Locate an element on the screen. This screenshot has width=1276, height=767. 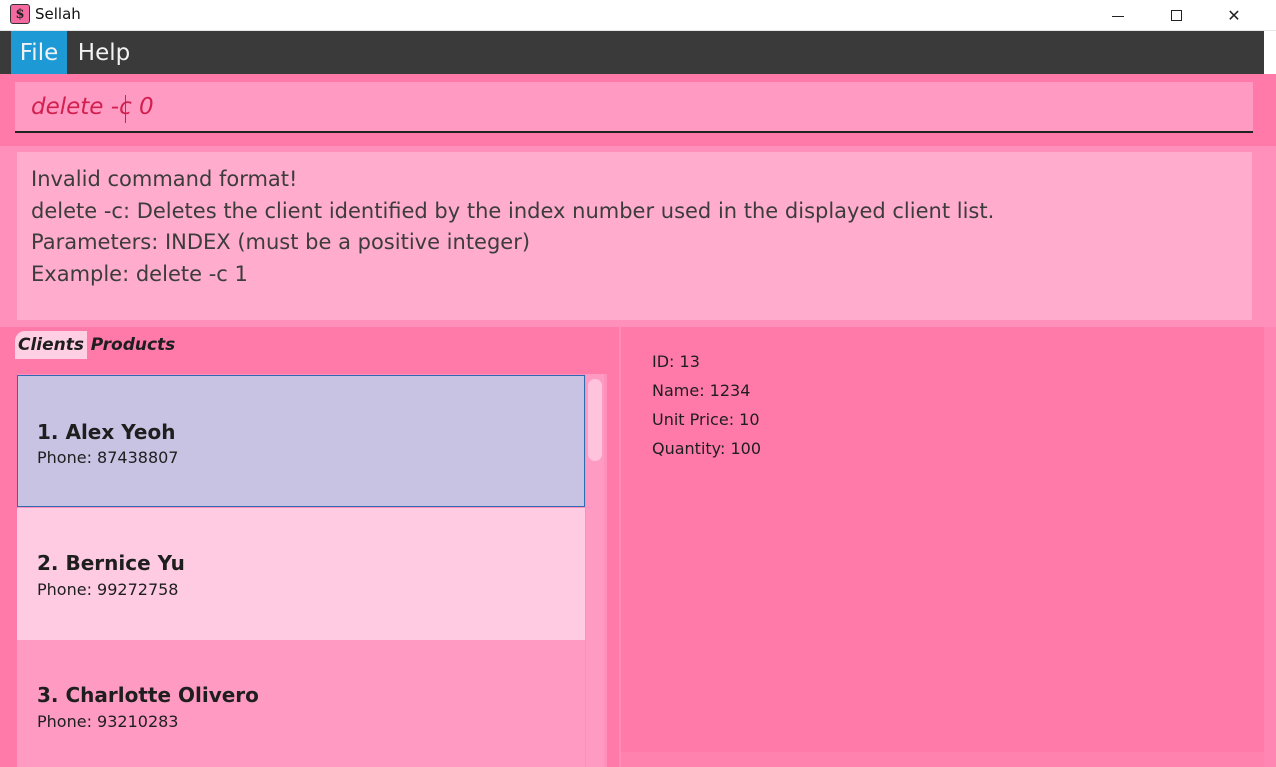
client-name: 1. Alex Yeoh is located at coordinates (106, 432).